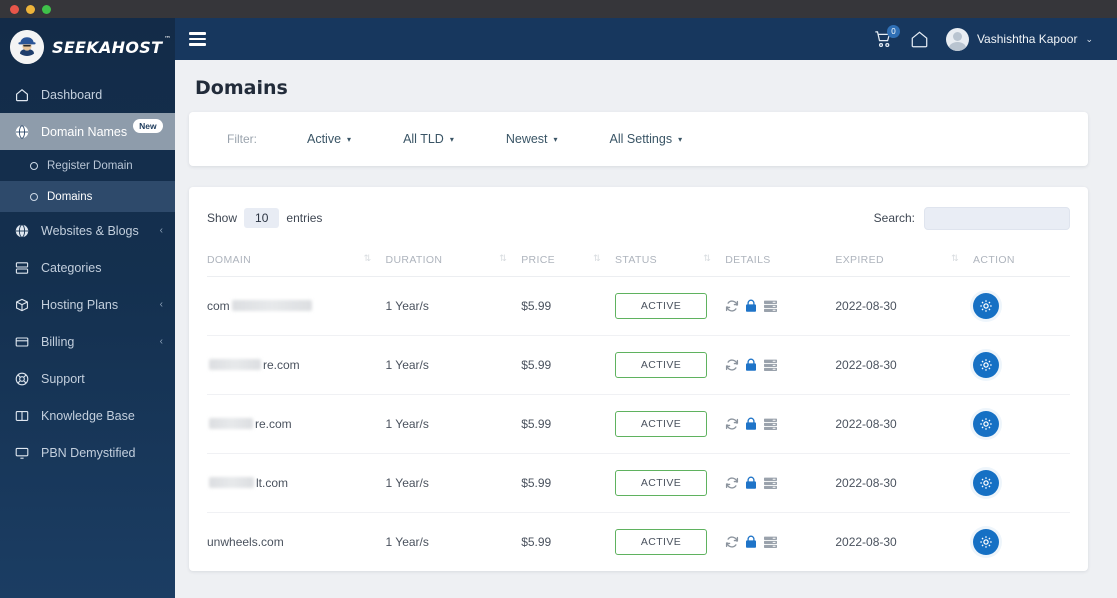 The height and width of the screenshot is (598, 1117). What do you see at coordinates (296, 306) in the screenshot?
I see `cell-domain: com` at bounding box center [296, 306].